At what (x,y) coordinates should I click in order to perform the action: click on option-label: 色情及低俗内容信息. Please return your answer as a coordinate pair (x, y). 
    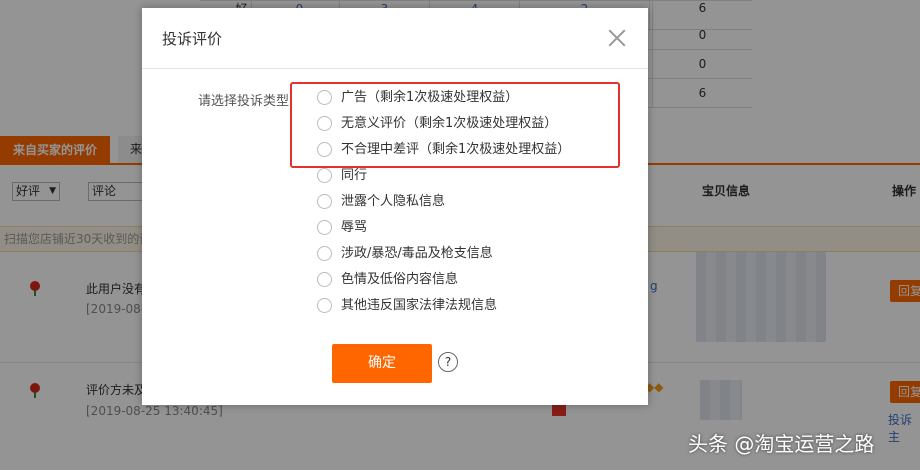
    Looking at the image, I should click on (400, 279).